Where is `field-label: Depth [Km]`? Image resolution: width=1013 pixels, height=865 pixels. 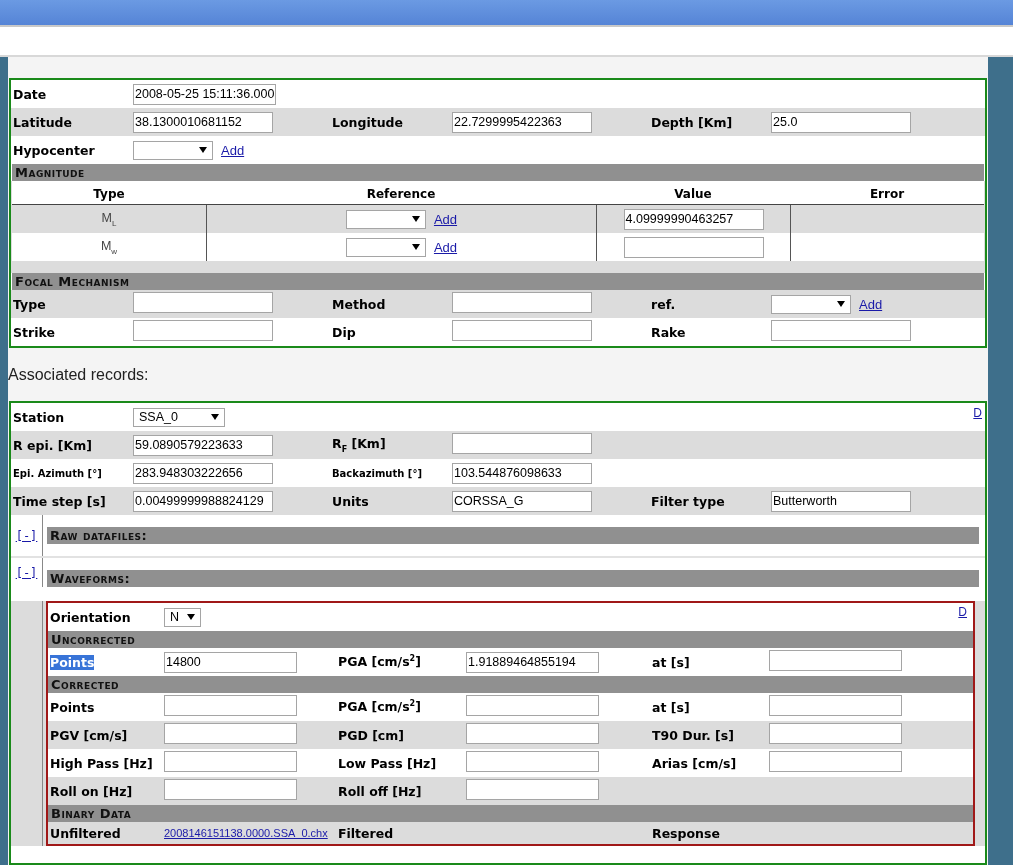 field-label: Depth [Km] is located at coordinates (692, 122).